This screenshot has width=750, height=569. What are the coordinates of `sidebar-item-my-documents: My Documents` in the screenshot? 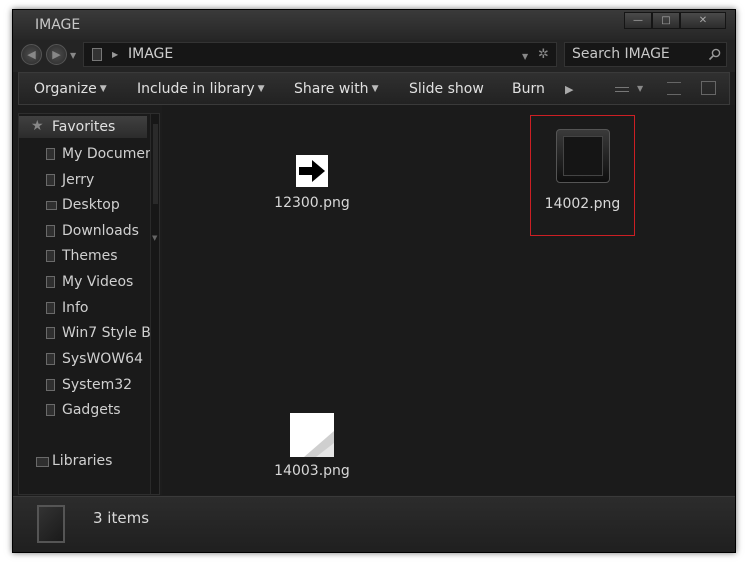 It's located at (103, 154).